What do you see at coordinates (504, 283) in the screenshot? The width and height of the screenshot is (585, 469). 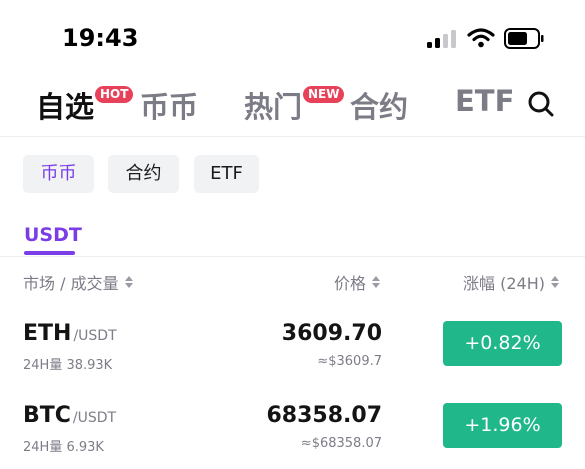 I see `column-header-change-label: 涨幅 (24H)` at bounding box center [504, 283].